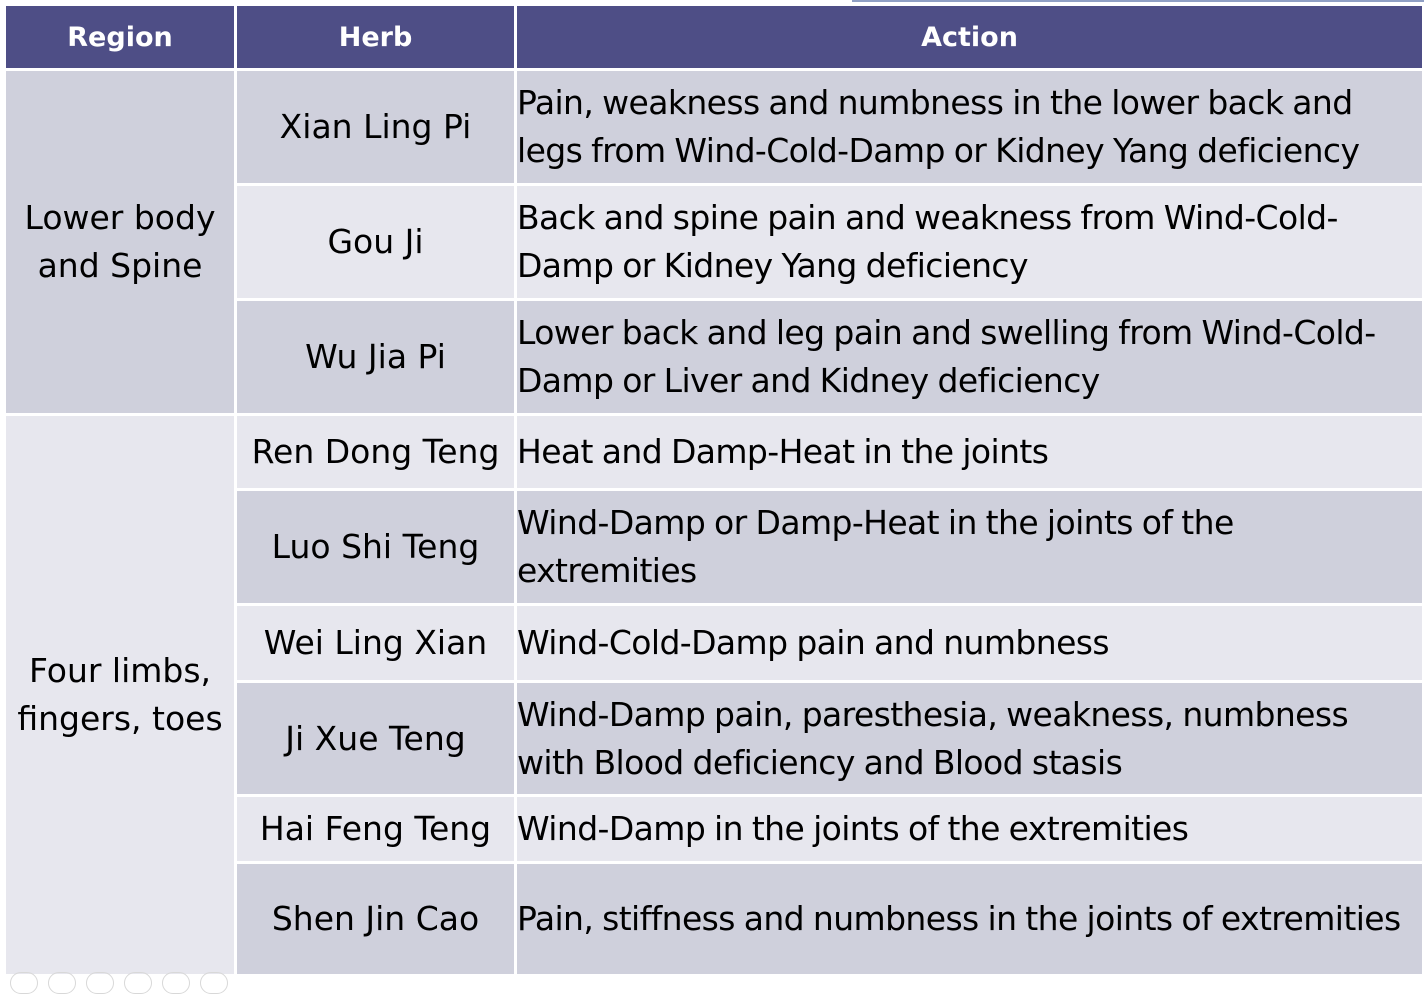 Image resolution: width=1424 pixels, height=994 pixels. Describe the element at coordinates (119, 983) in the screenshot. I see `slide-nav-controls` at that location.